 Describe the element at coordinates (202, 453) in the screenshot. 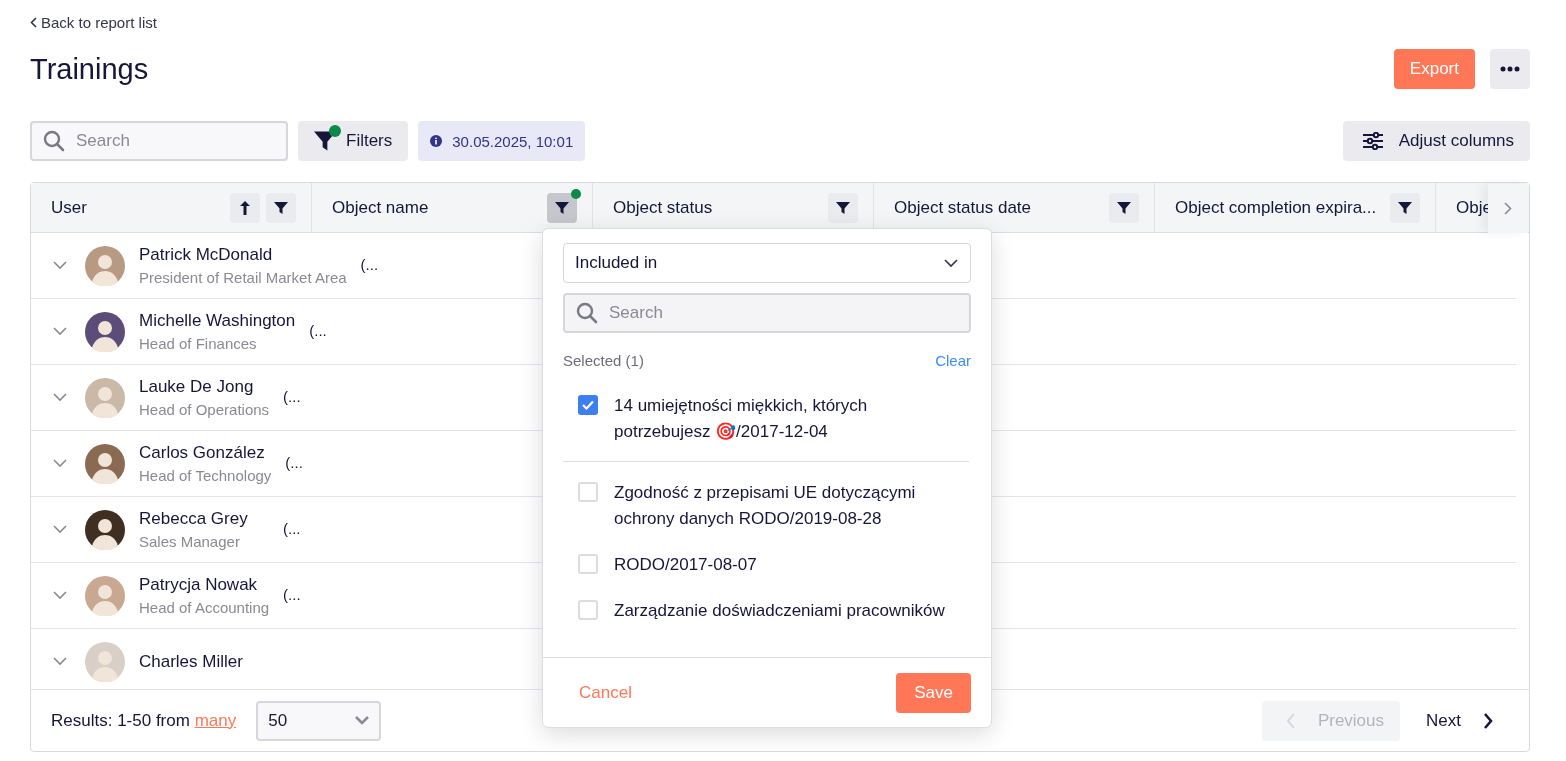

I see `user-name: Carlos González` at that location.